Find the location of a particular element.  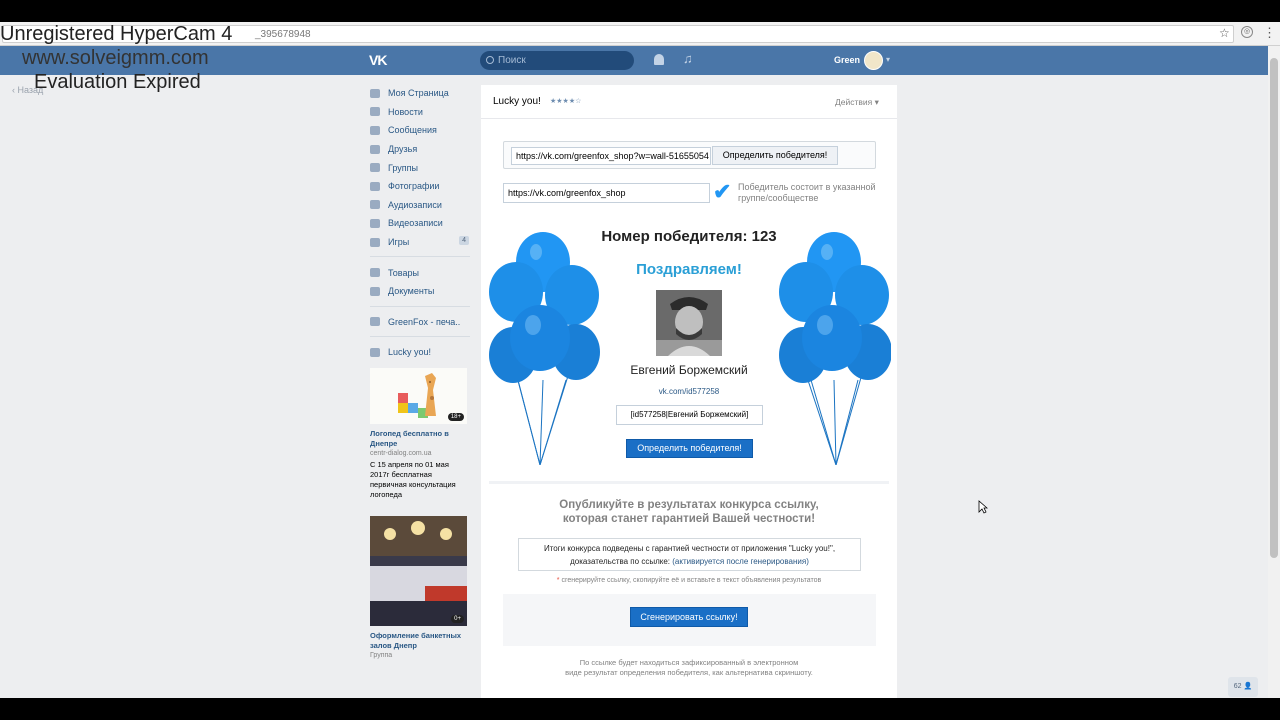

extension-icon: ◎ is located at coordinates (1247, 32).